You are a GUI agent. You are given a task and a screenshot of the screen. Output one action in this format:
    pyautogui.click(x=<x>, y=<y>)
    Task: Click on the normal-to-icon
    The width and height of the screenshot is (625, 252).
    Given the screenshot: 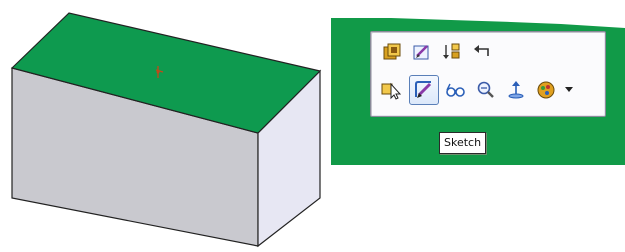 What is the action you would take?
    pyautogui.click(x=516, y=90)
    